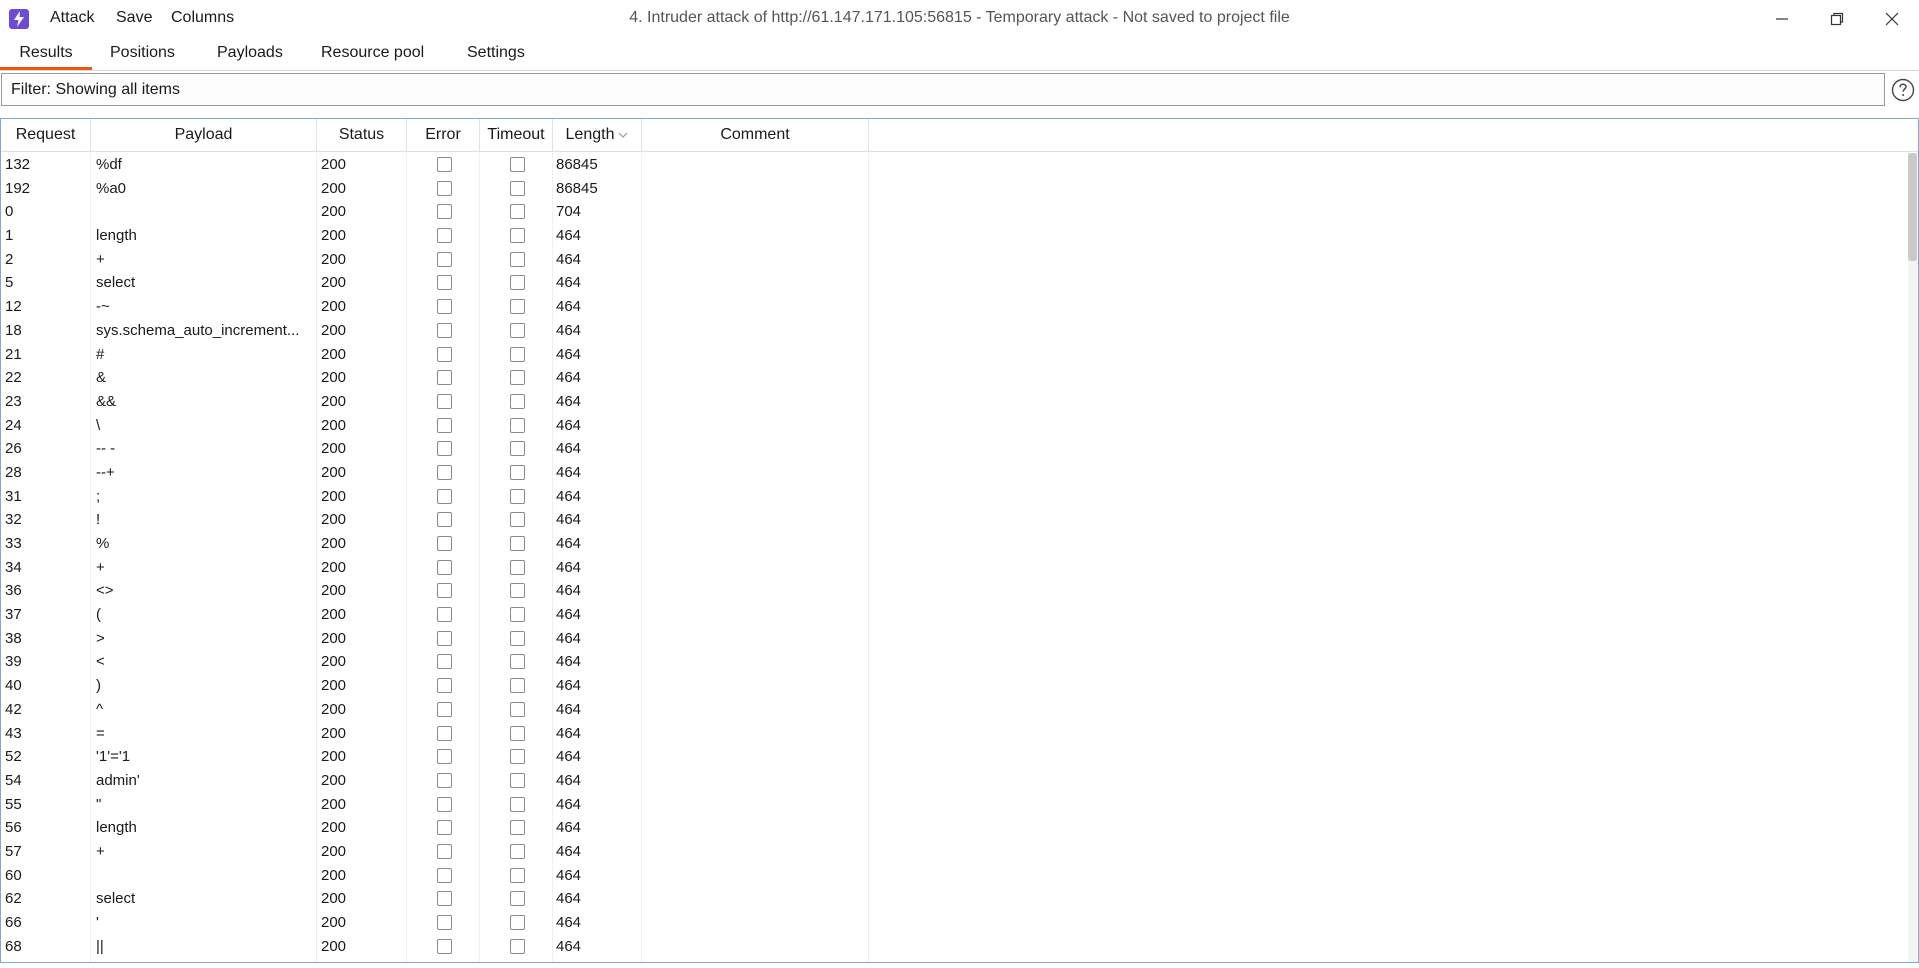  Describe the element at coordinates (13, 591) in the screenshot. I see `request-number-cell: 36` at that location.